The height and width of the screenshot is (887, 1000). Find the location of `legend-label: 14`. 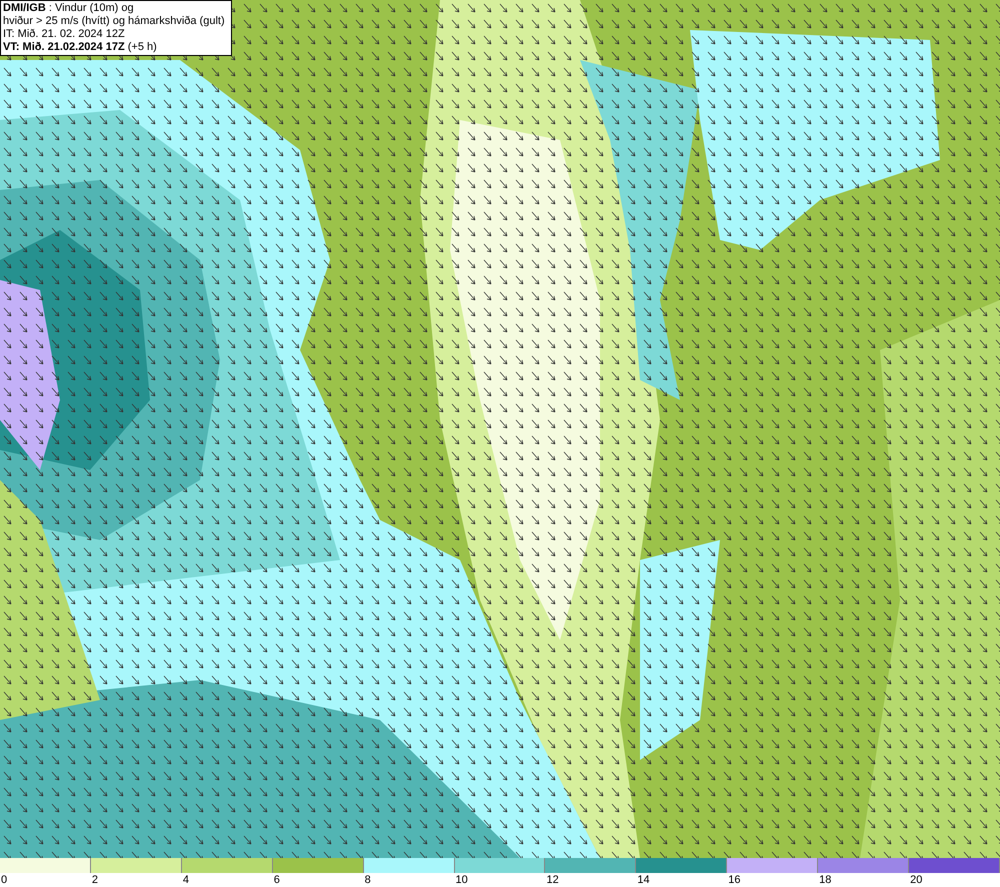

legend-label: 14 is located at coordinates (643, 880).